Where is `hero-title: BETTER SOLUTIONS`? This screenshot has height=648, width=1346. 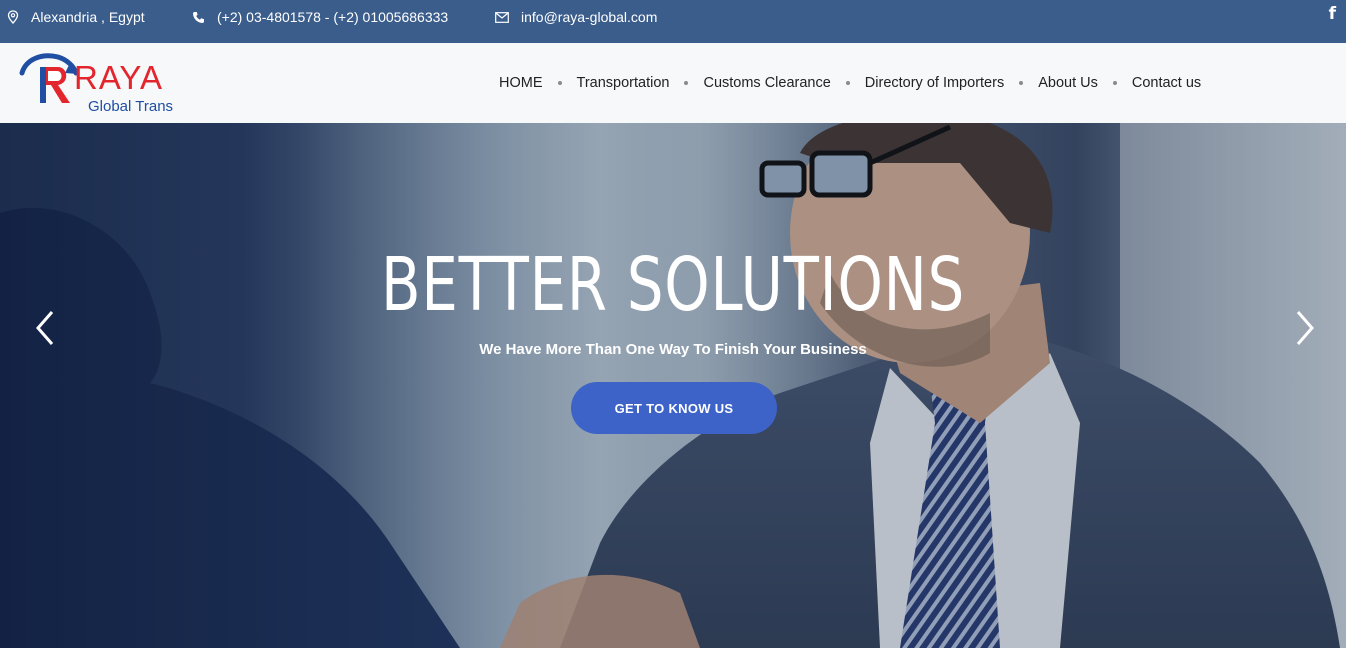
hero-title: BETTER SOLUTIONS is located at coordinates (673, 285).